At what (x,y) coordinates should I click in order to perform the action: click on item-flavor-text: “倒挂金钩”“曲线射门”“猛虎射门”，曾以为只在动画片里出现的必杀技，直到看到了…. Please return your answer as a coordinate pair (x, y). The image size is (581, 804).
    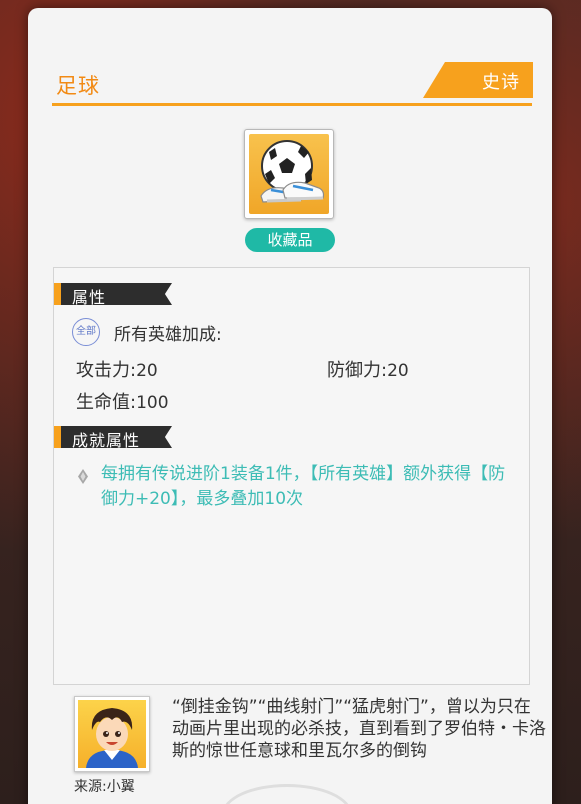
    Looking at the image, I should click on (359, 729).